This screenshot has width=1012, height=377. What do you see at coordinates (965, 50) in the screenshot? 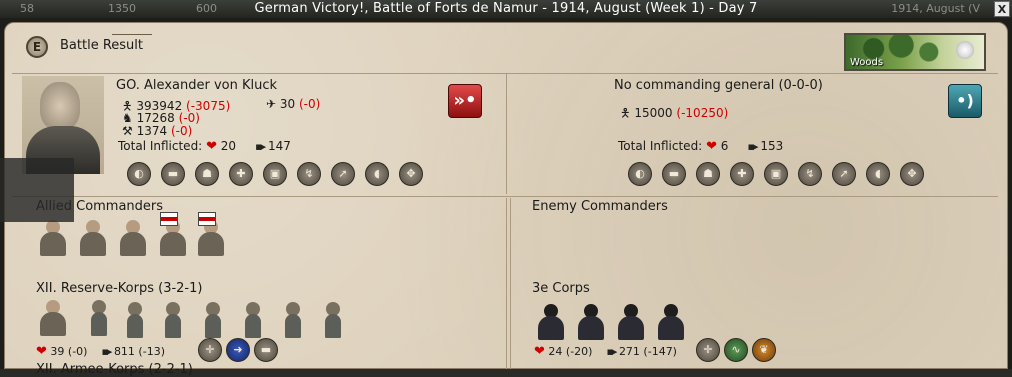
I see `weather-sun-icon` at bounding box center [965, 50].